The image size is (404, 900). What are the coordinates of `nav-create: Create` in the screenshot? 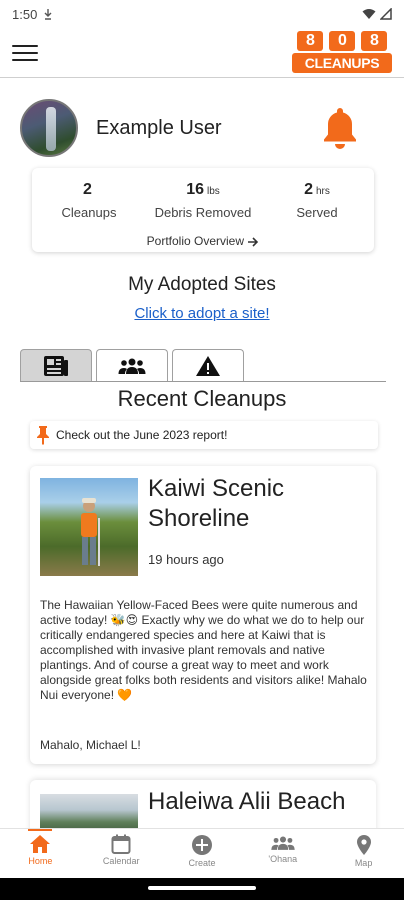 It's located at (202, 853).